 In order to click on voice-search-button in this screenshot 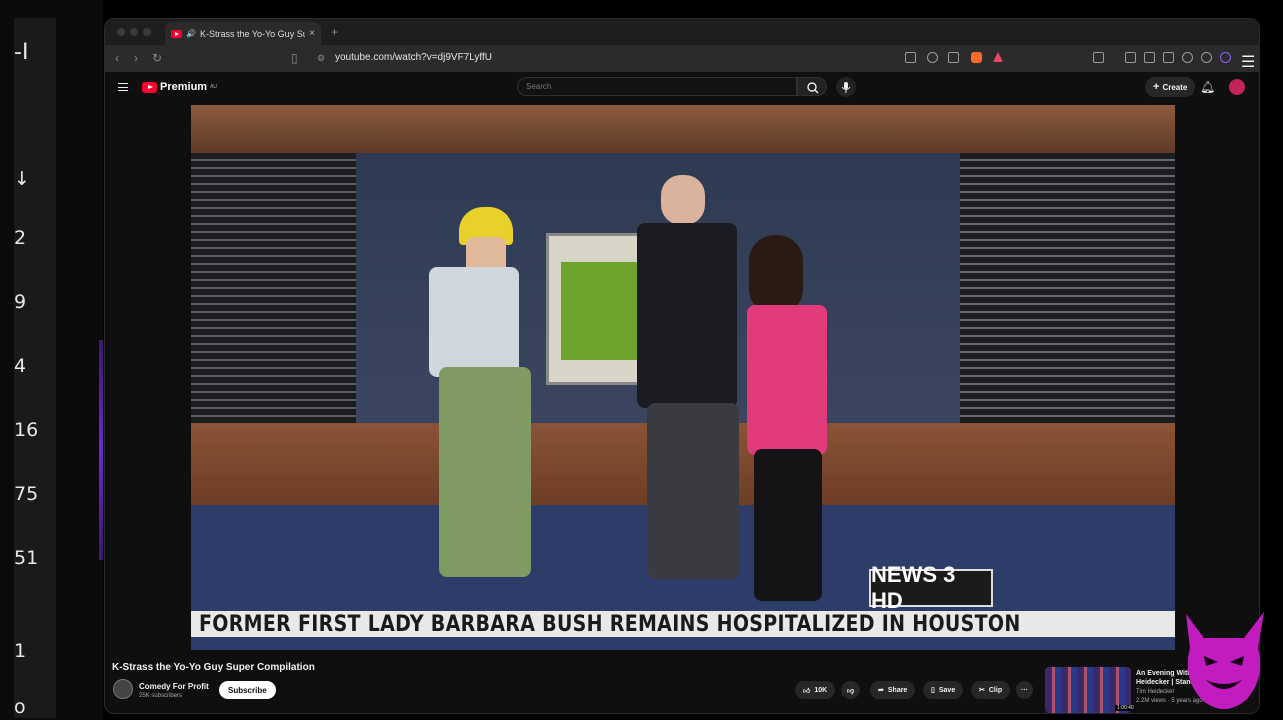, I will do `click(846, 87)`.